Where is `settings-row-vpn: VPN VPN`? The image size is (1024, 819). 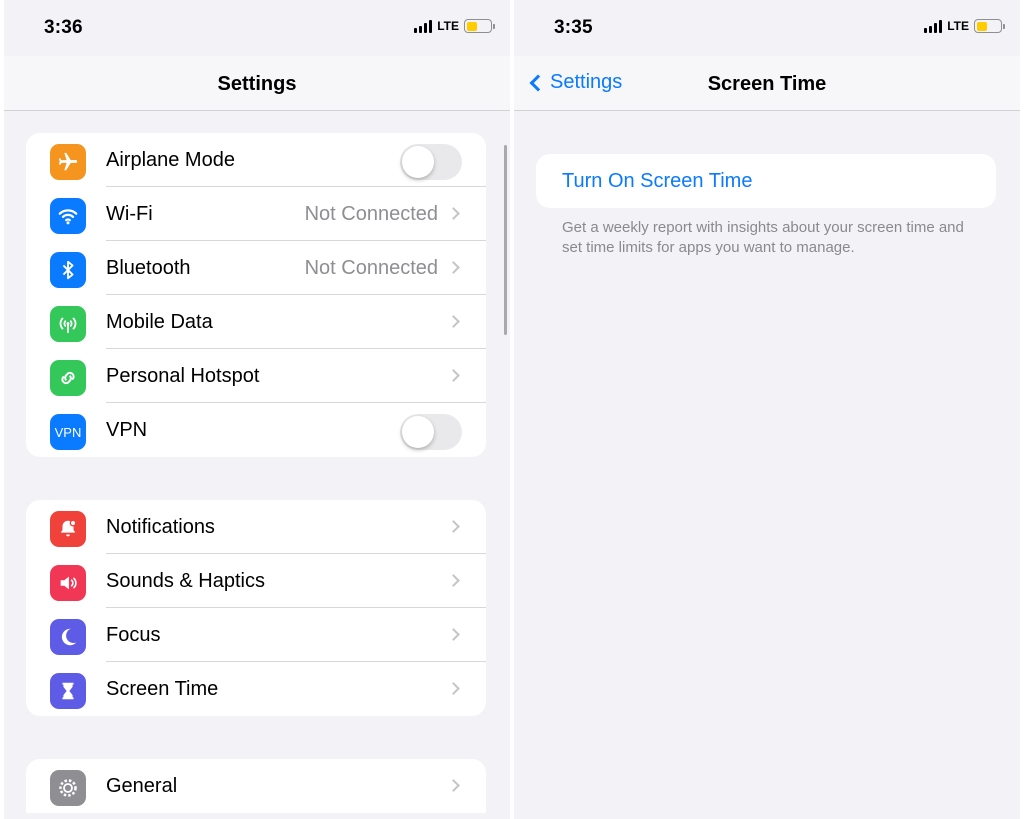
settings-row-vpn: VPN VPN is located at coordinates (256, 430).